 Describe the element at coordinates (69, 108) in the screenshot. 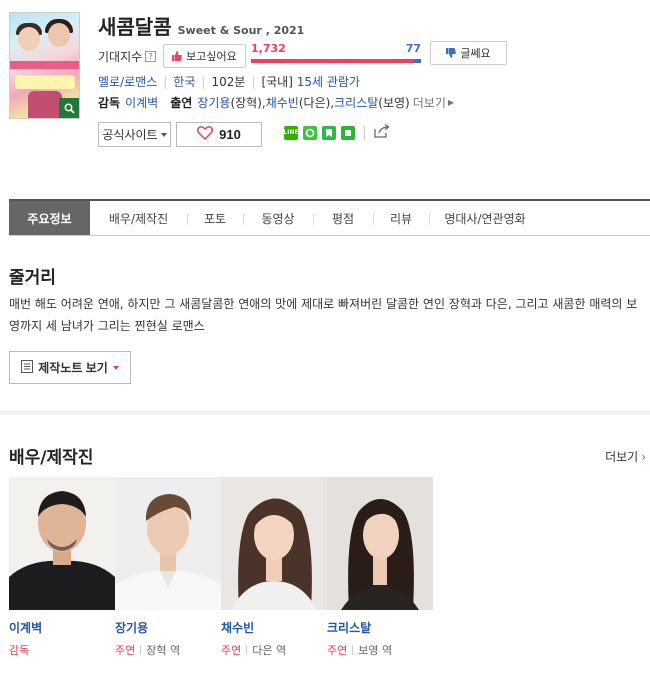

I see `zoom-icon` at that location.